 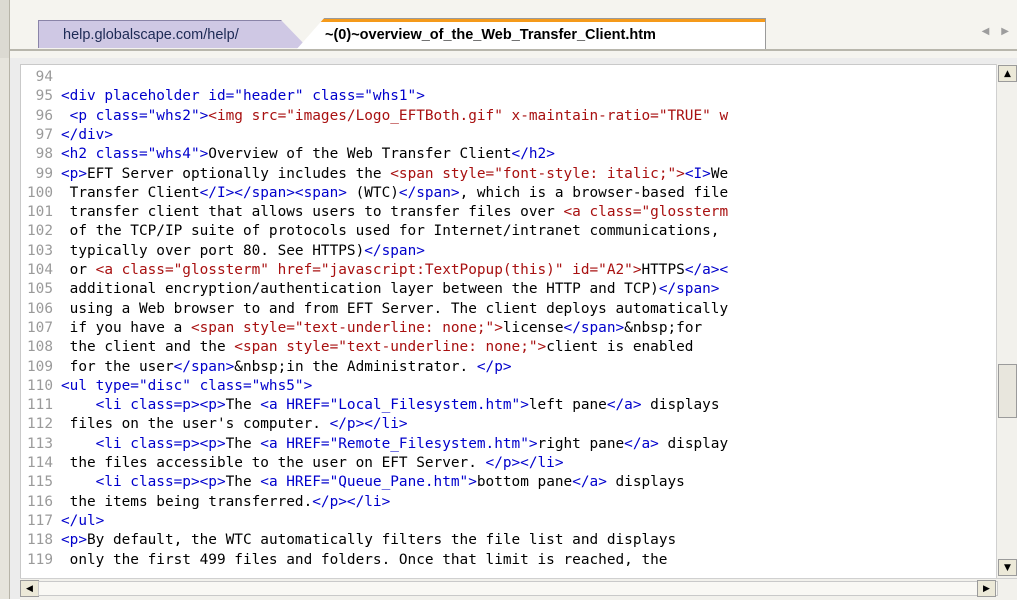 What do you see at coordinates (40, 192) in the screenshot?
I see `line-number: 100` at bounding box center [40, 192].